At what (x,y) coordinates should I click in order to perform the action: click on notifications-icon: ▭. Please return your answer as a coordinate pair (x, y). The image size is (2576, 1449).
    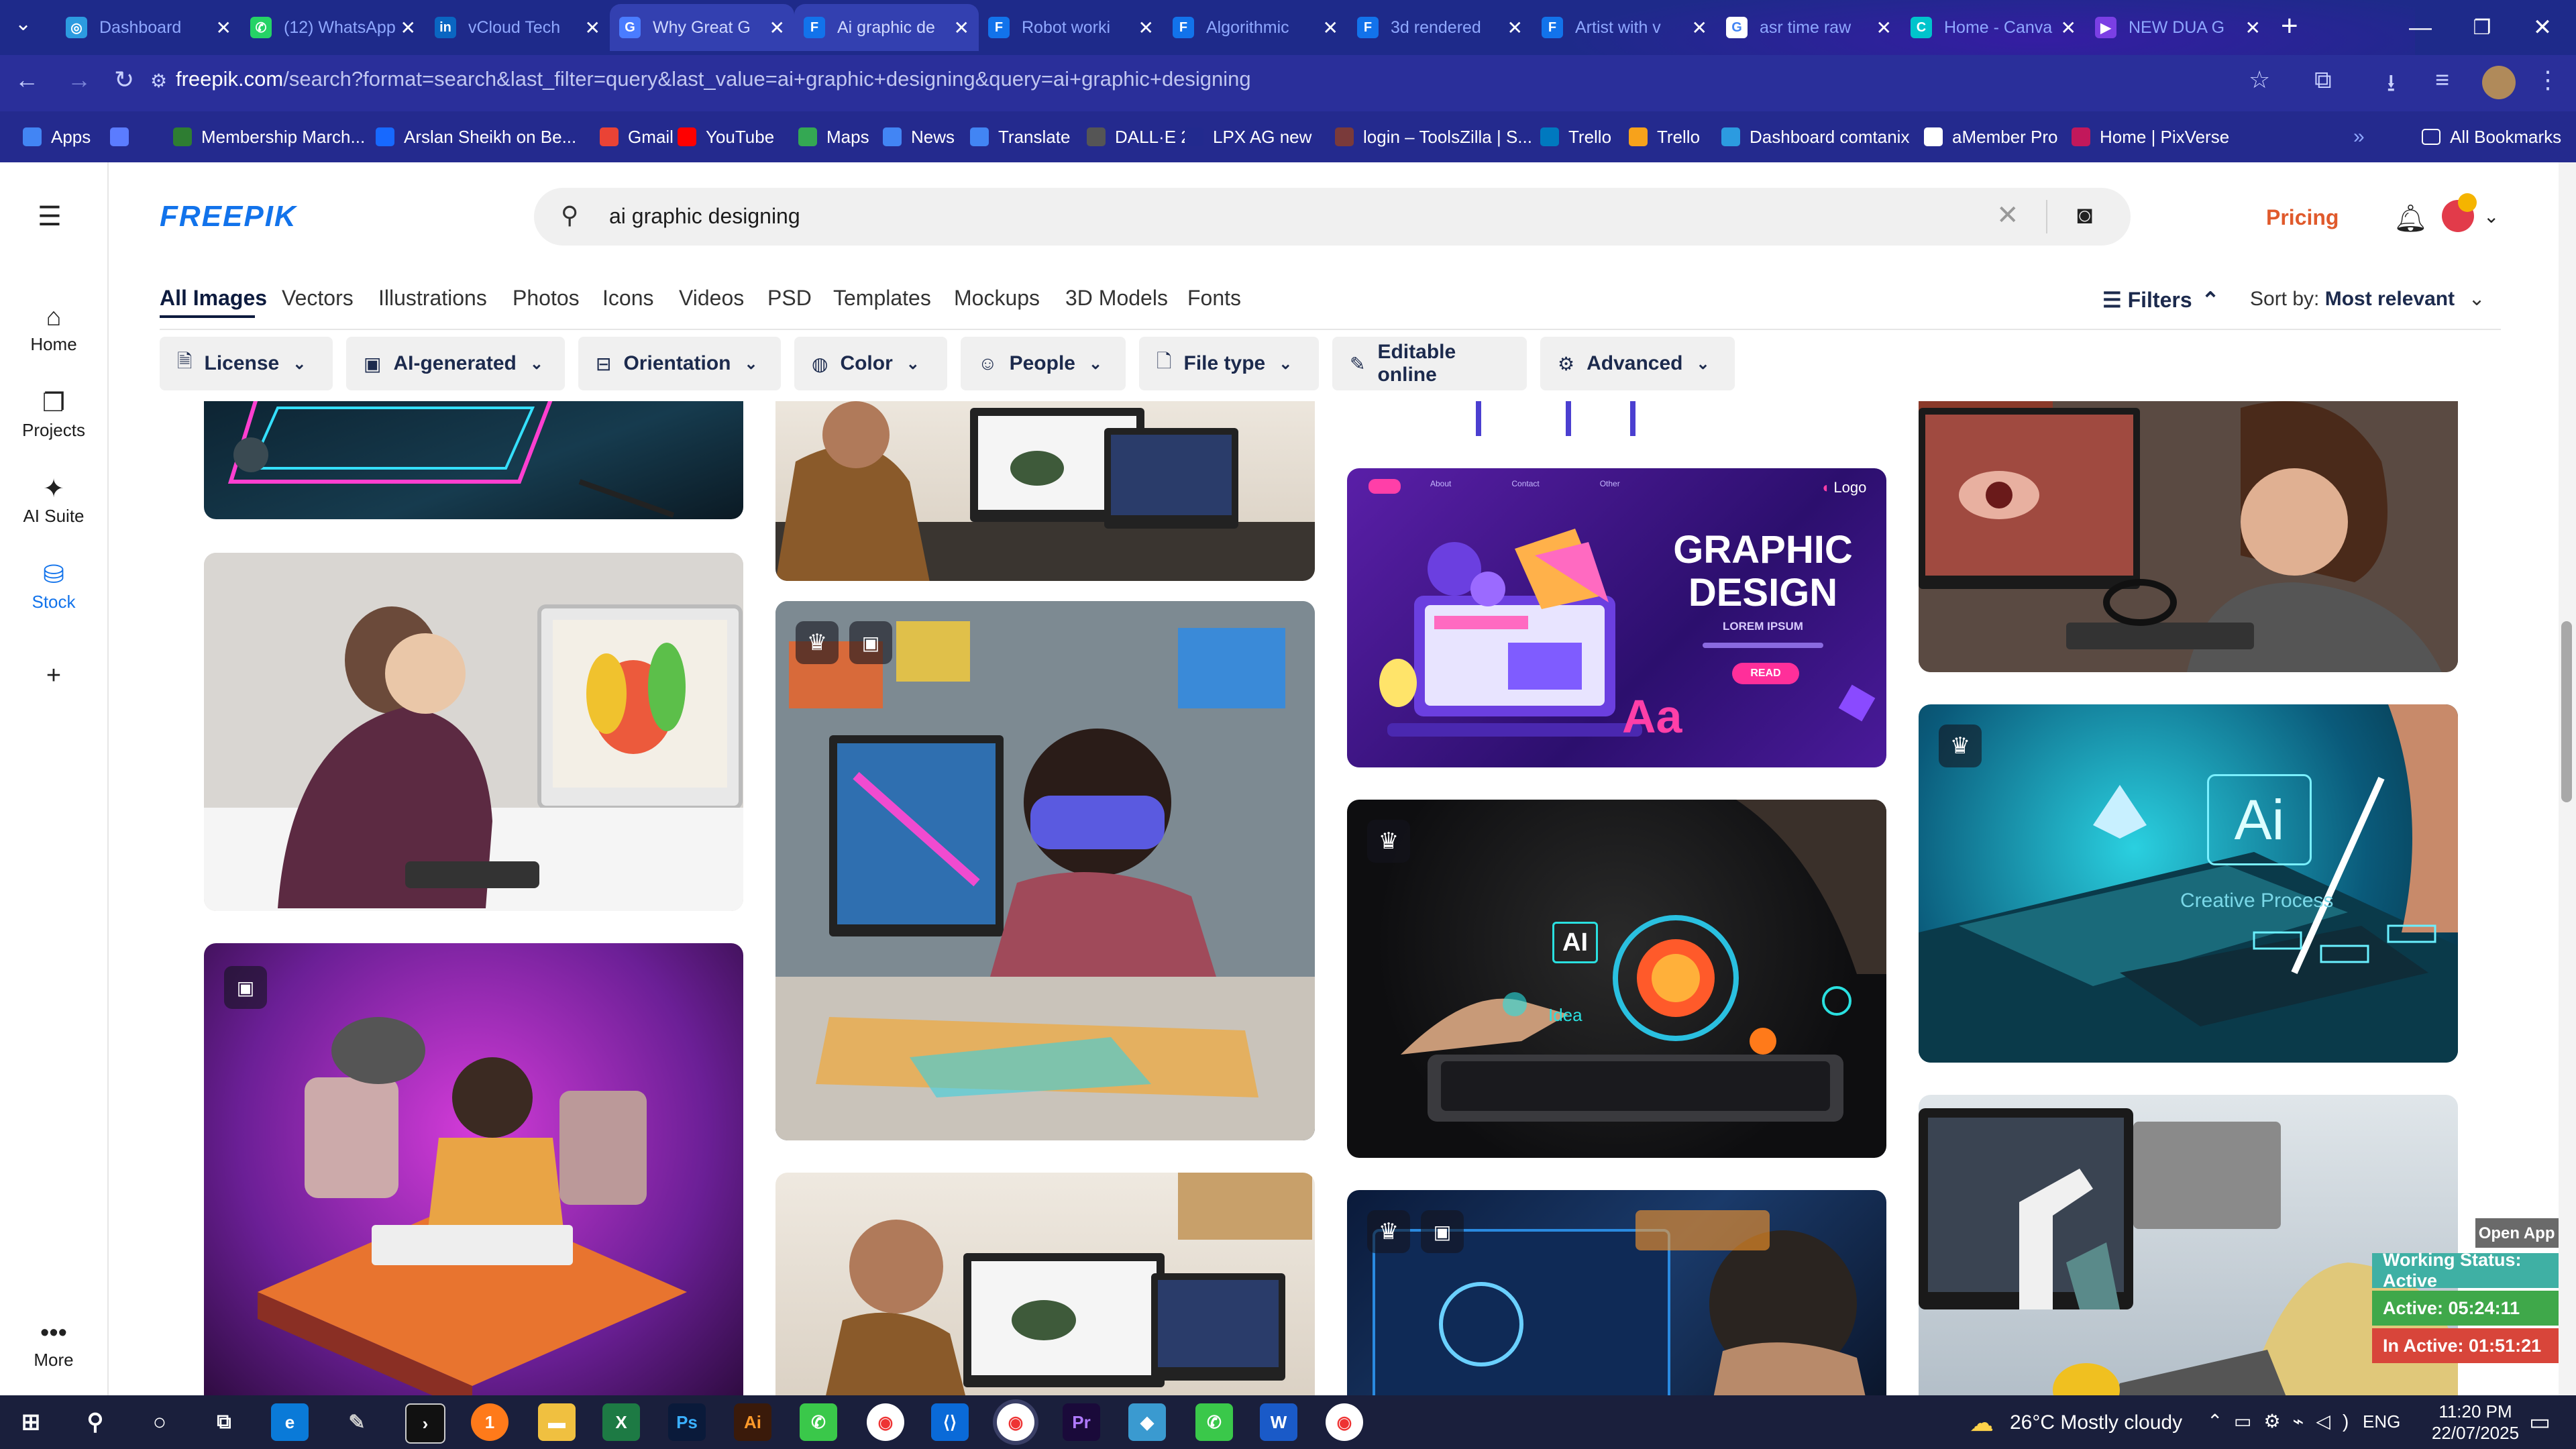
    Looking at the image, I should click on (2540, 1422).